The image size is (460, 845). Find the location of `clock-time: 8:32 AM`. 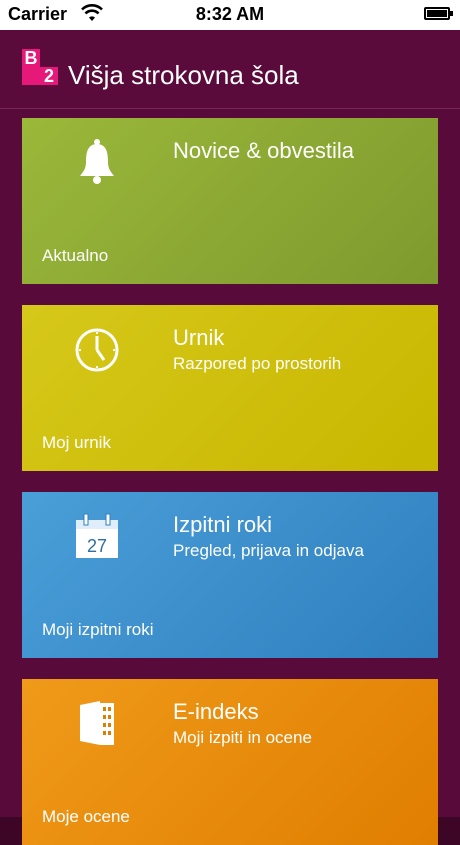

clock-time: 8:32 AM is located at coordinates (230, 14).